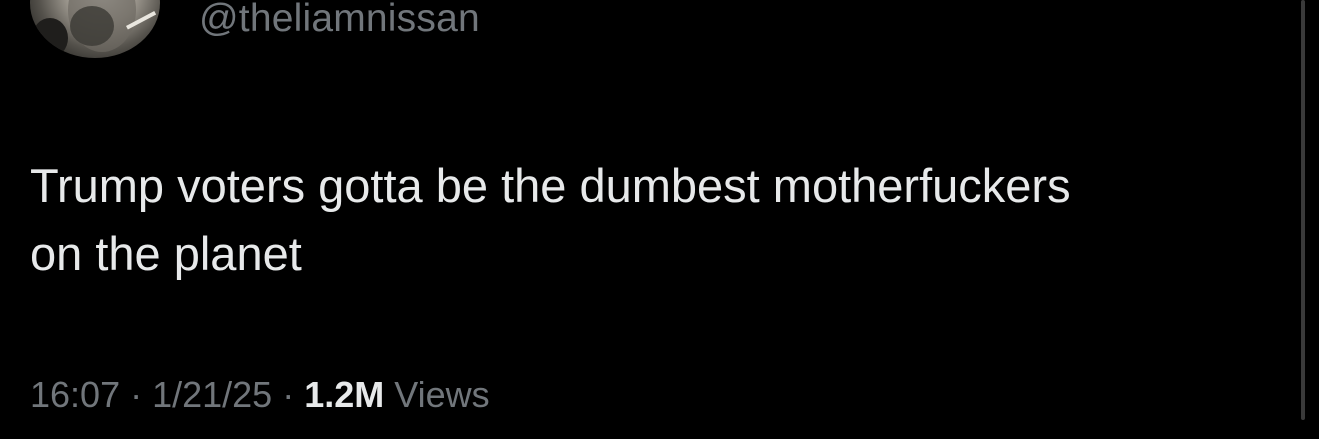 The image size is (1319, 439). I want to click on tweet-meta: 16:07 · 1/21/25 · 1.2M Views, so click(260, 395).